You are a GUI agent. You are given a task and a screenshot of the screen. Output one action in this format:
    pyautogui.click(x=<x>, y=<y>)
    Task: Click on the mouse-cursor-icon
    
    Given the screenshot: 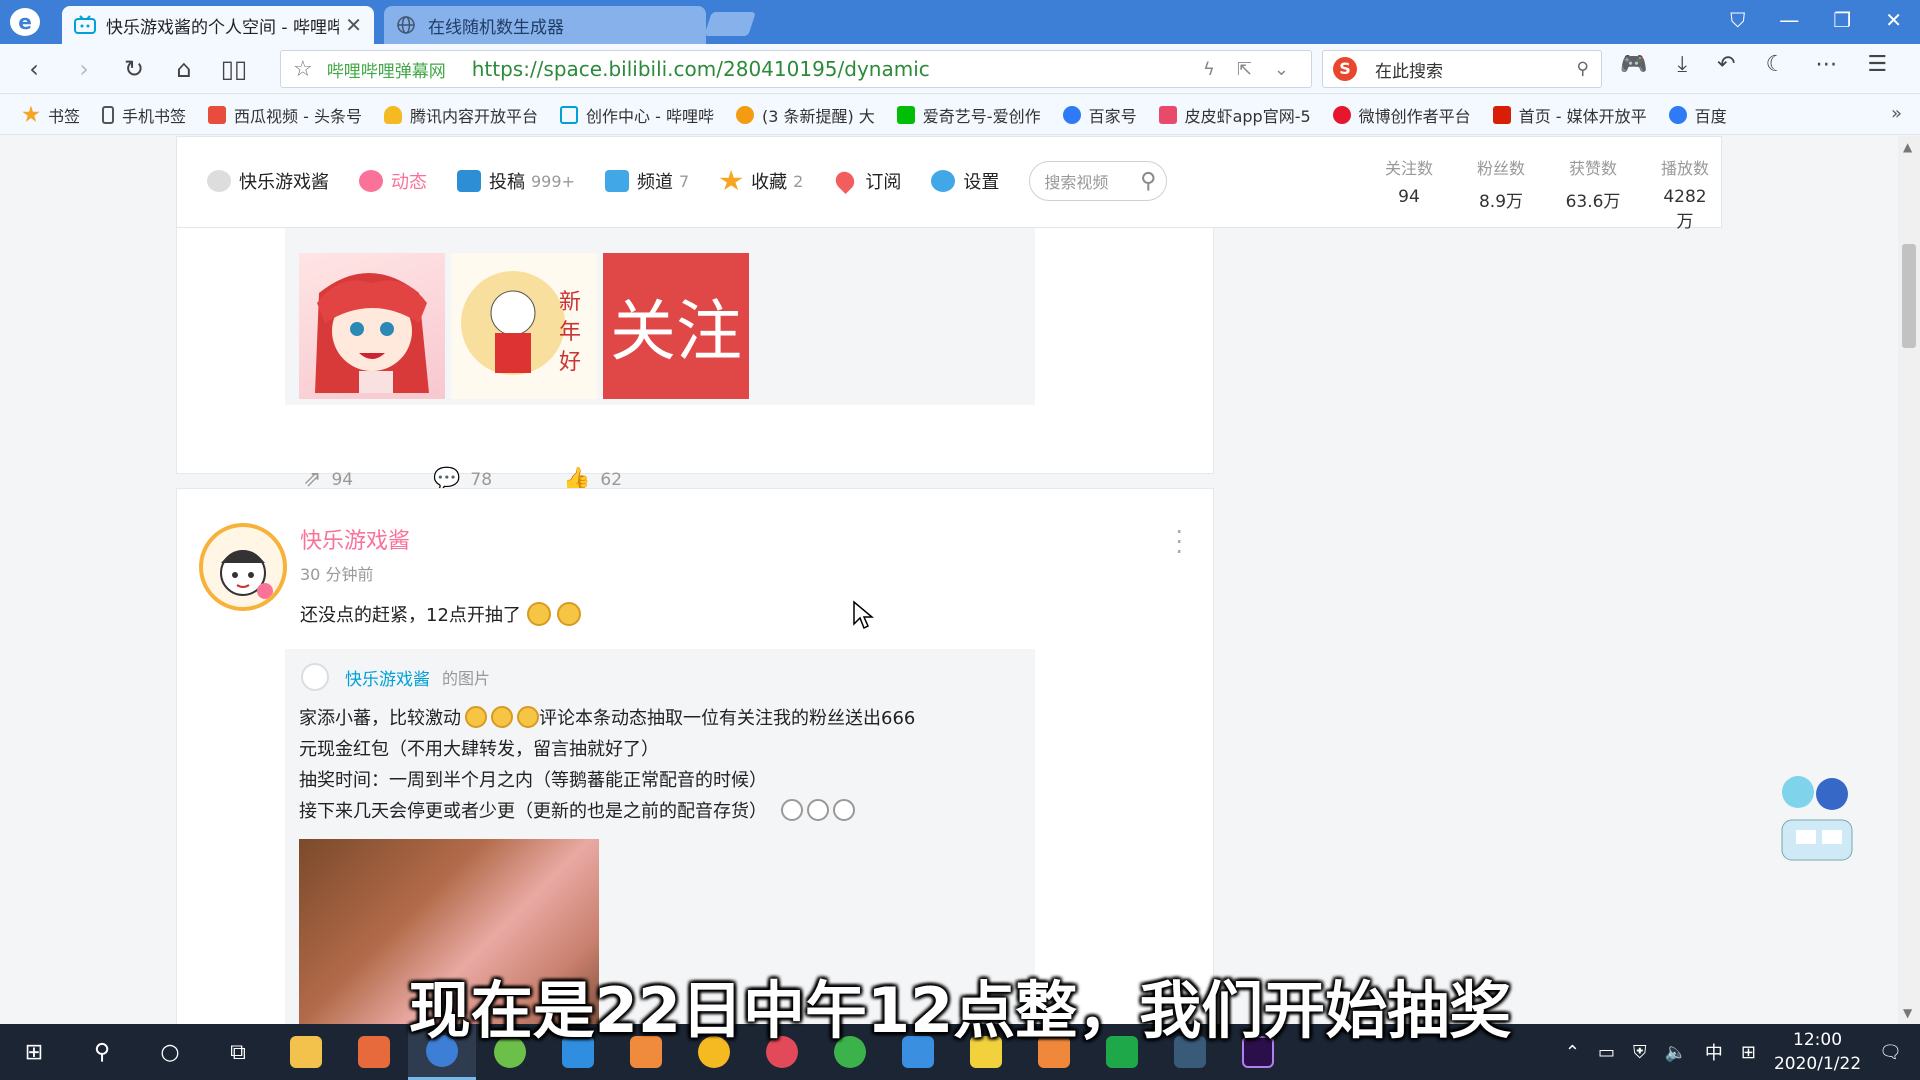 What is the action you would take?
    pyautogui.click(x=863, y=615)
    